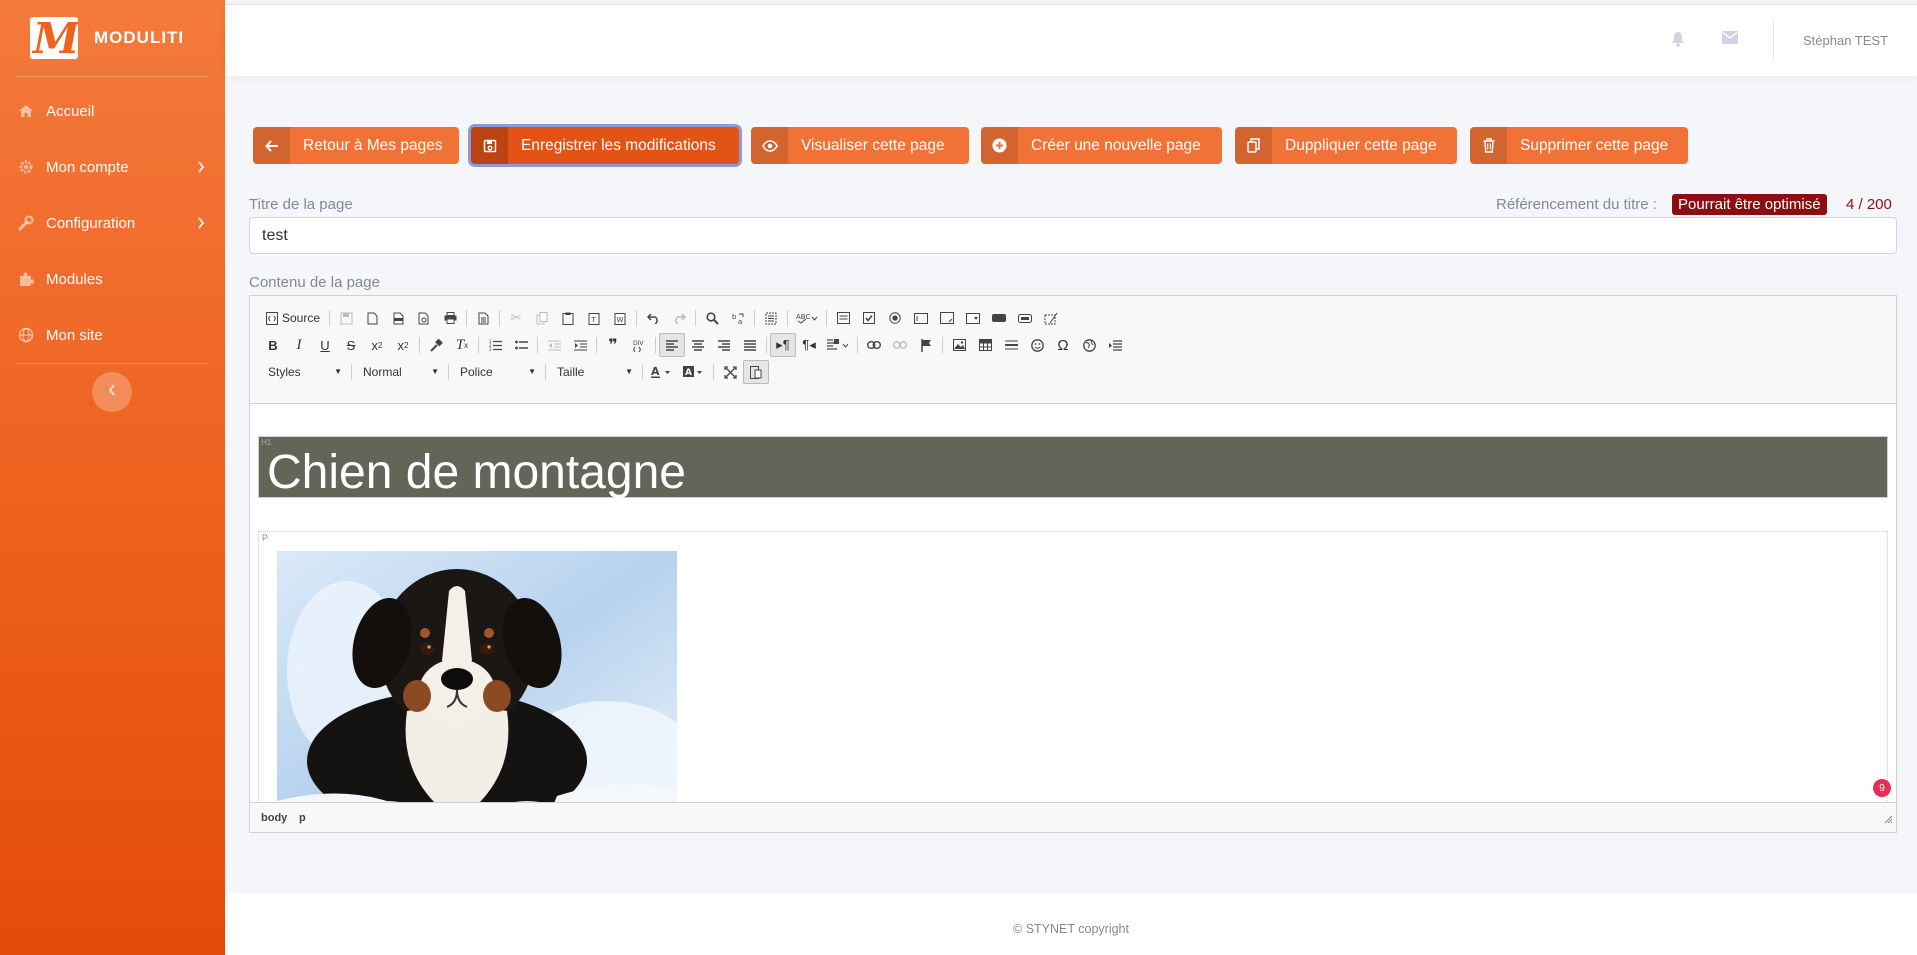  What do you see at coordinates (620, 318) in the screenshot?
I see `paste-word-icon: W` at bounding box center [620, 318].